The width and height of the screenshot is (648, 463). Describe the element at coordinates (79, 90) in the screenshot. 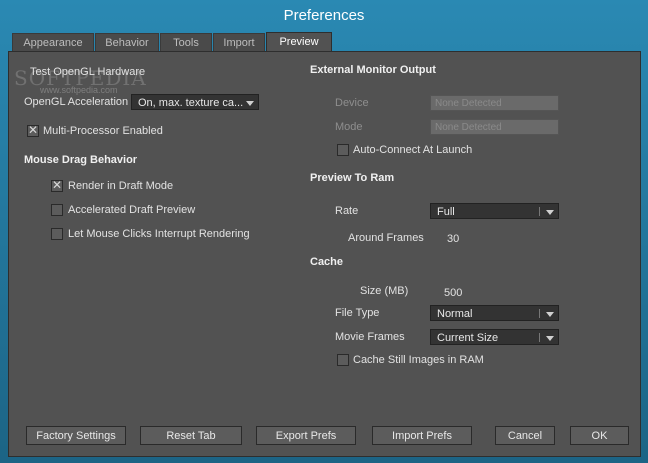

I see `watermark-url: www.softpedia.com` at that location.